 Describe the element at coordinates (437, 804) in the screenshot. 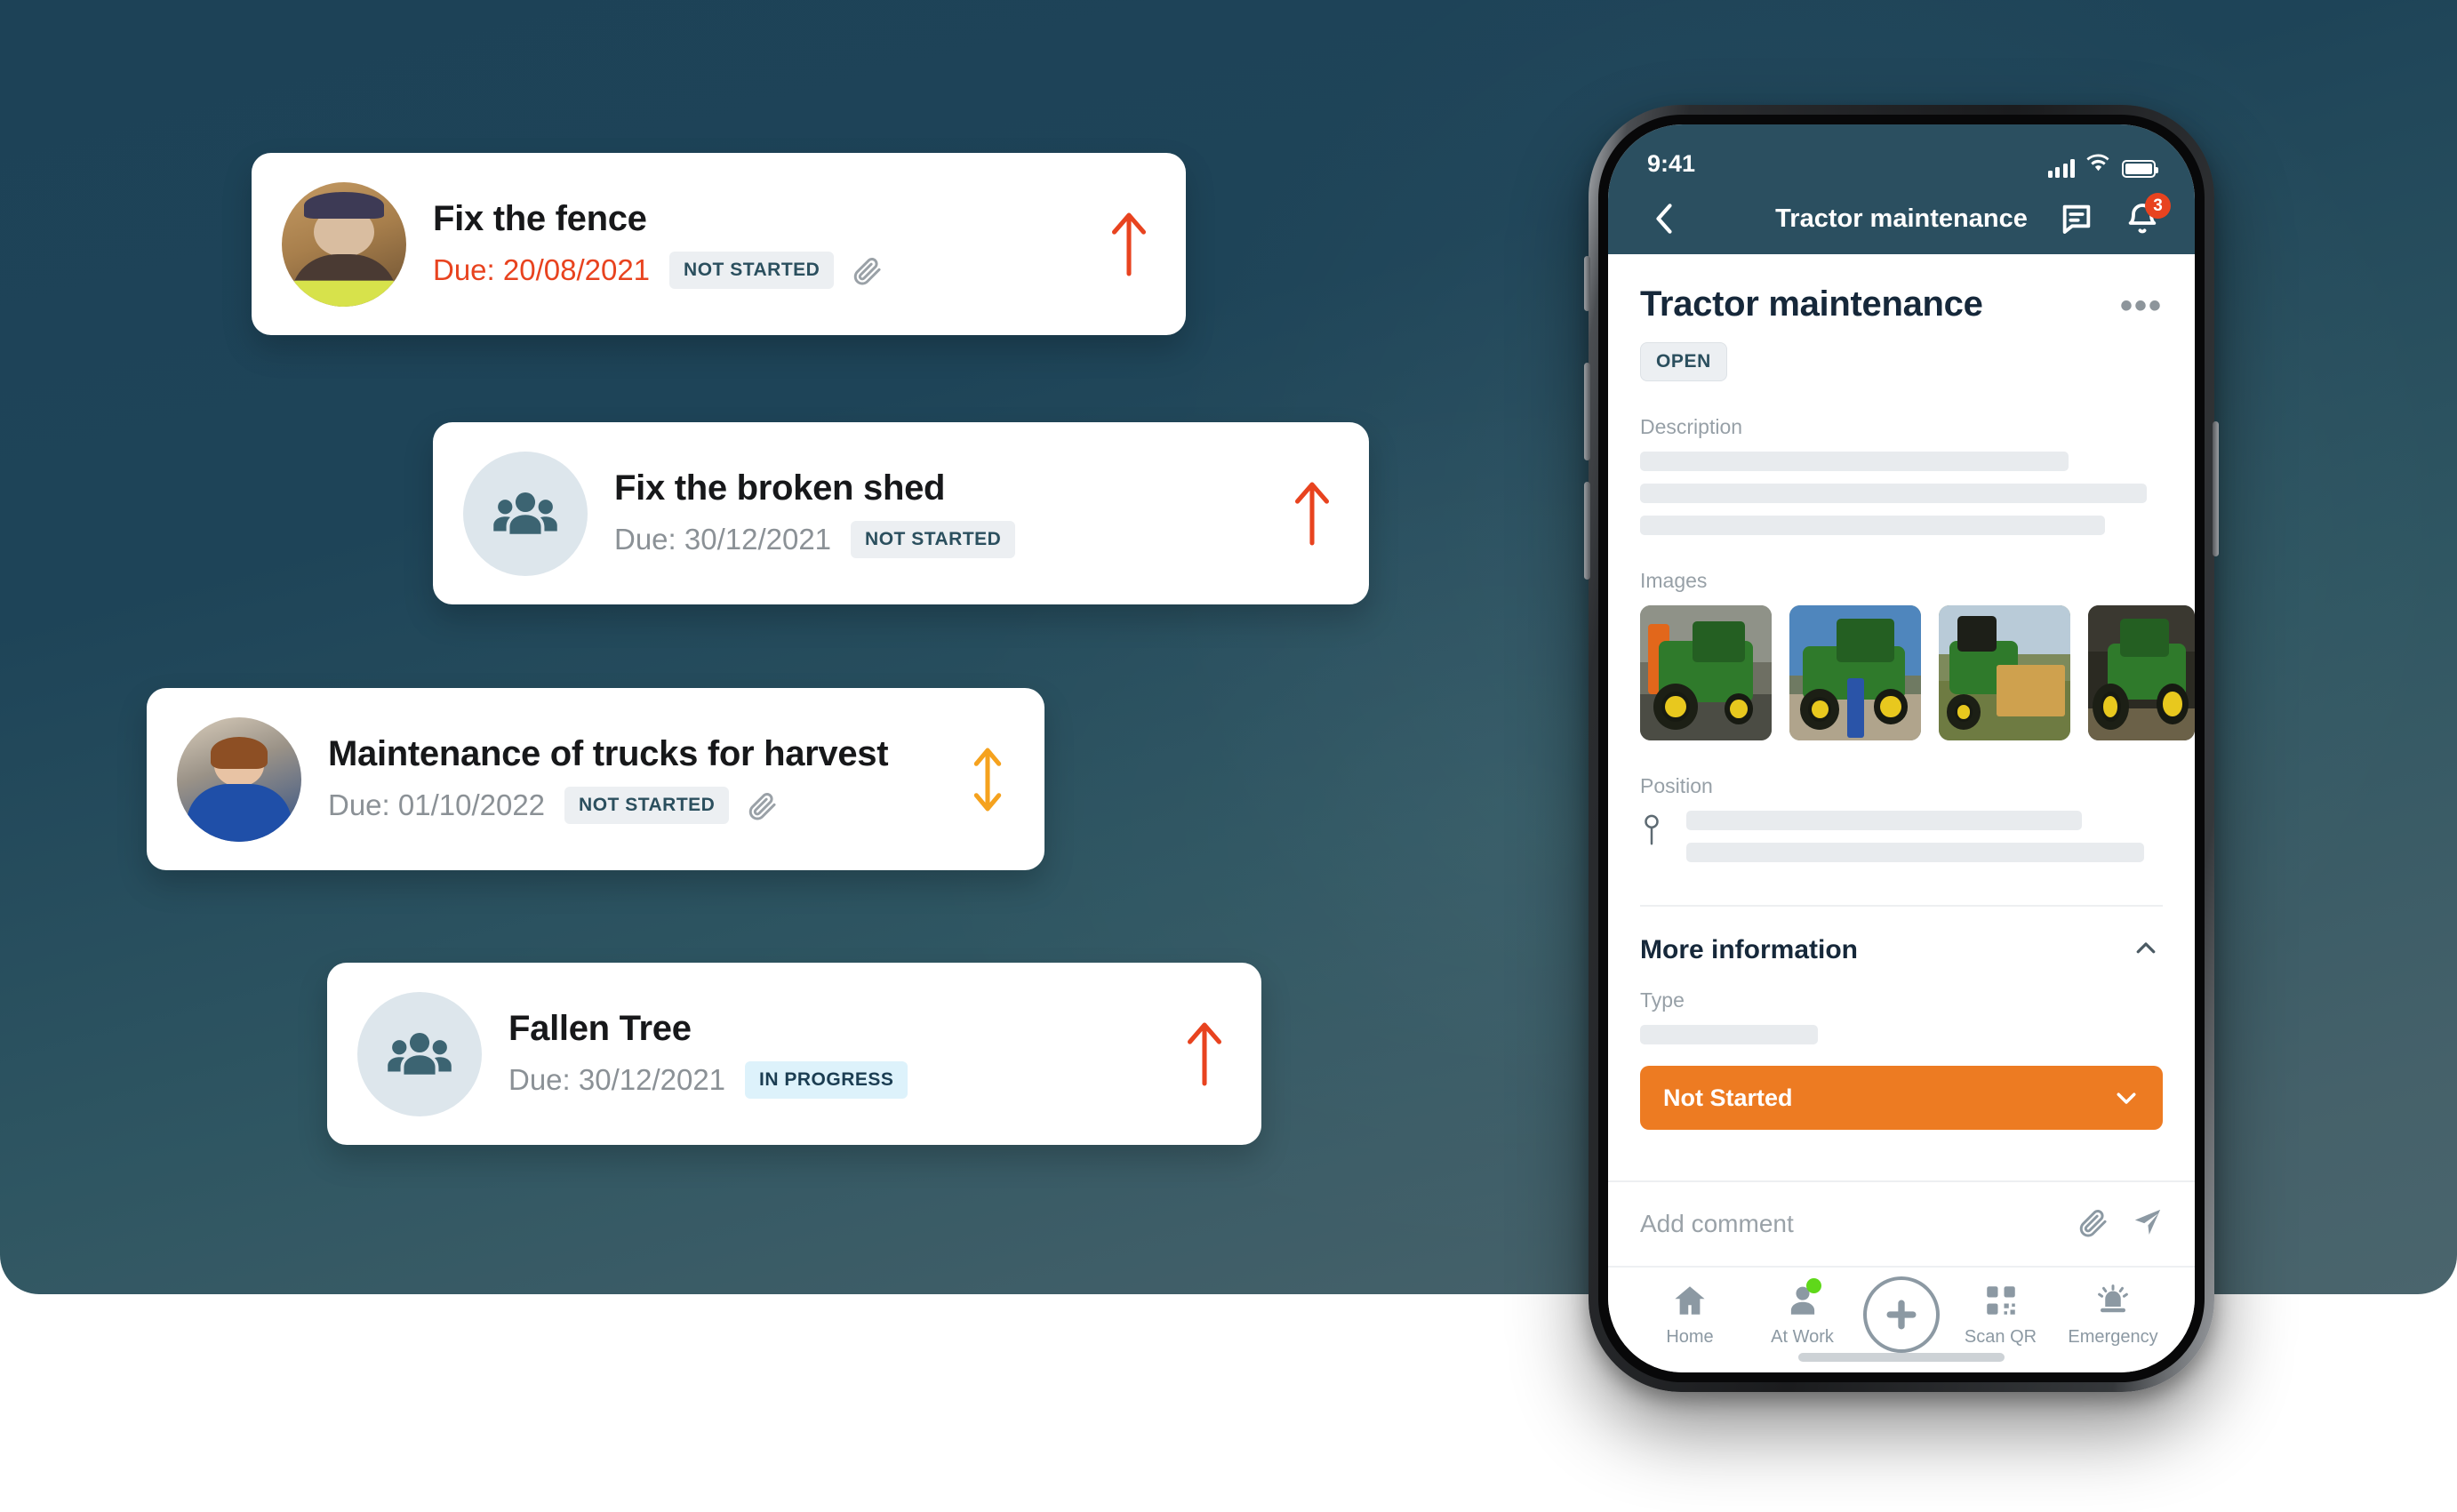

I see `task-due-date: Due: 01/10/2022` at that location.